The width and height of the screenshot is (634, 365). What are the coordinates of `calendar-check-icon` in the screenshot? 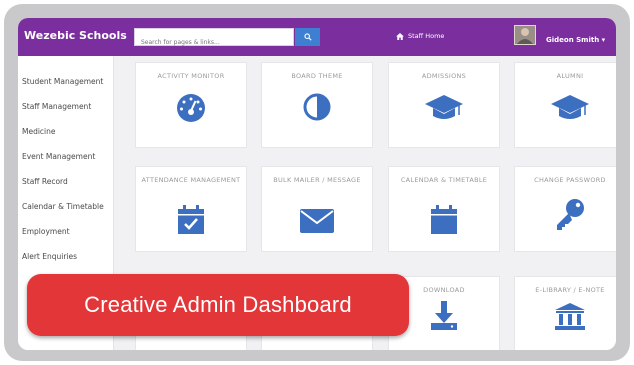 It's located at (191, 219).